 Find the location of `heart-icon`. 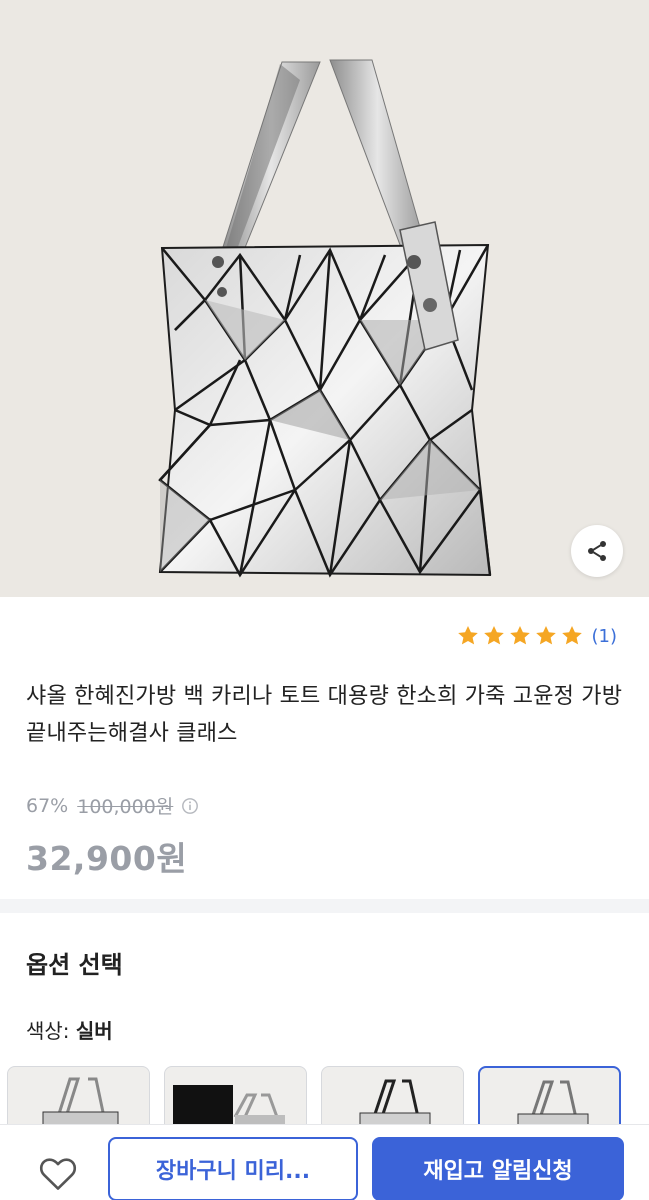

heart-icon is located at coordinates (58, 1174).